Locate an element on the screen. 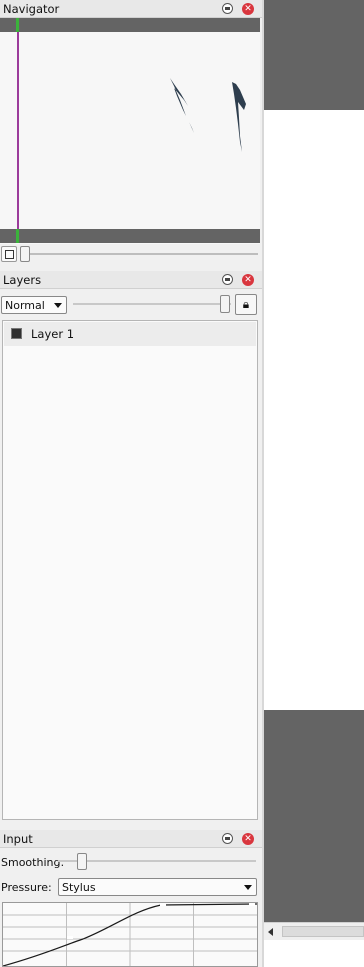 Image resolution: width=364 pixels, height=967 pixels. canvas-background-bottom is located at coordinates (314, 816).